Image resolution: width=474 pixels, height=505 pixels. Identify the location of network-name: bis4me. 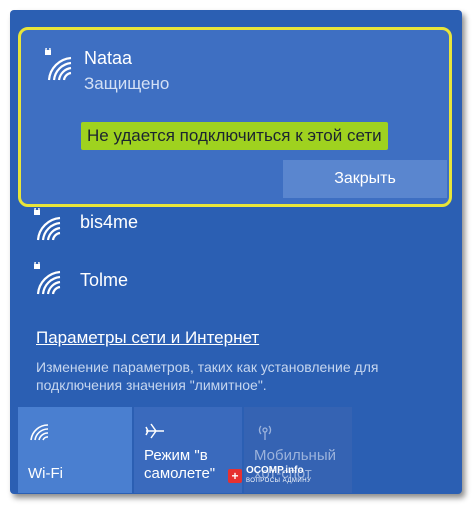
(109, 222).